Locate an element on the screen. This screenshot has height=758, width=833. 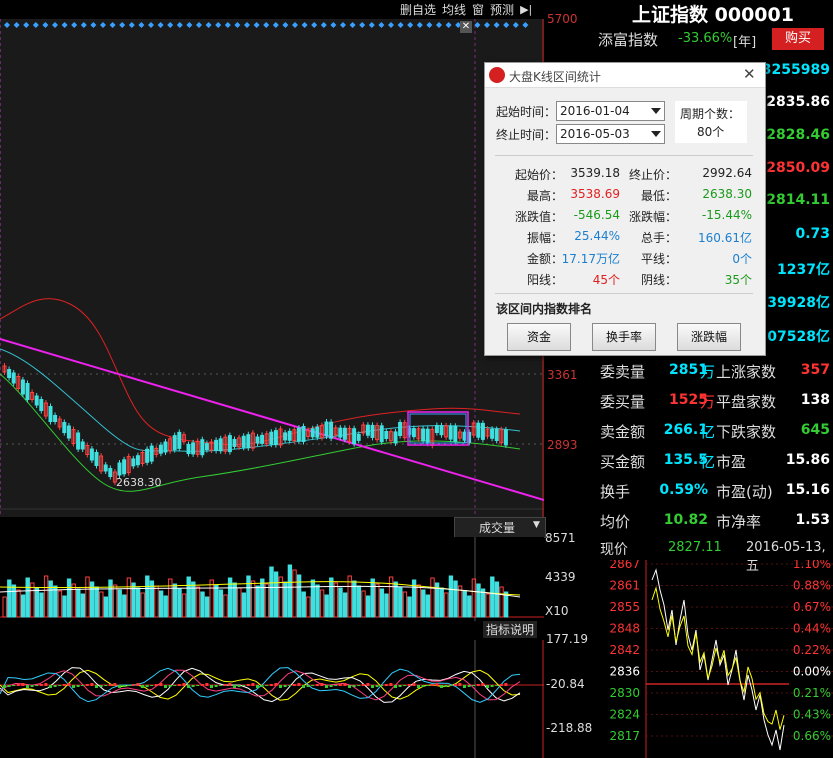
intraday-left-tick: 2817 is located at coordinates (624, 736).